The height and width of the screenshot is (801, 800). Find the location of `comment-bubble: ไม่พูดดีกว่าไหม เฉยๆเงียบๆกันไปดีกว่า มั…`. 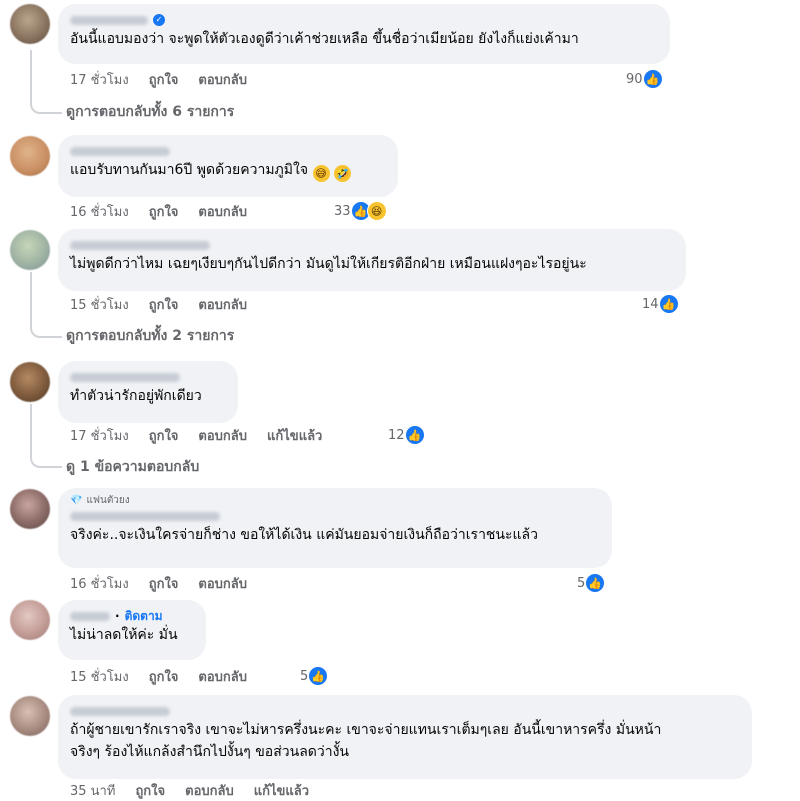

comment-bubble: ไม่พูดดีกว่าไหม เฉยๆเงียบๆกันไปดีกว่า มั… is located at coordinates (372, 260).